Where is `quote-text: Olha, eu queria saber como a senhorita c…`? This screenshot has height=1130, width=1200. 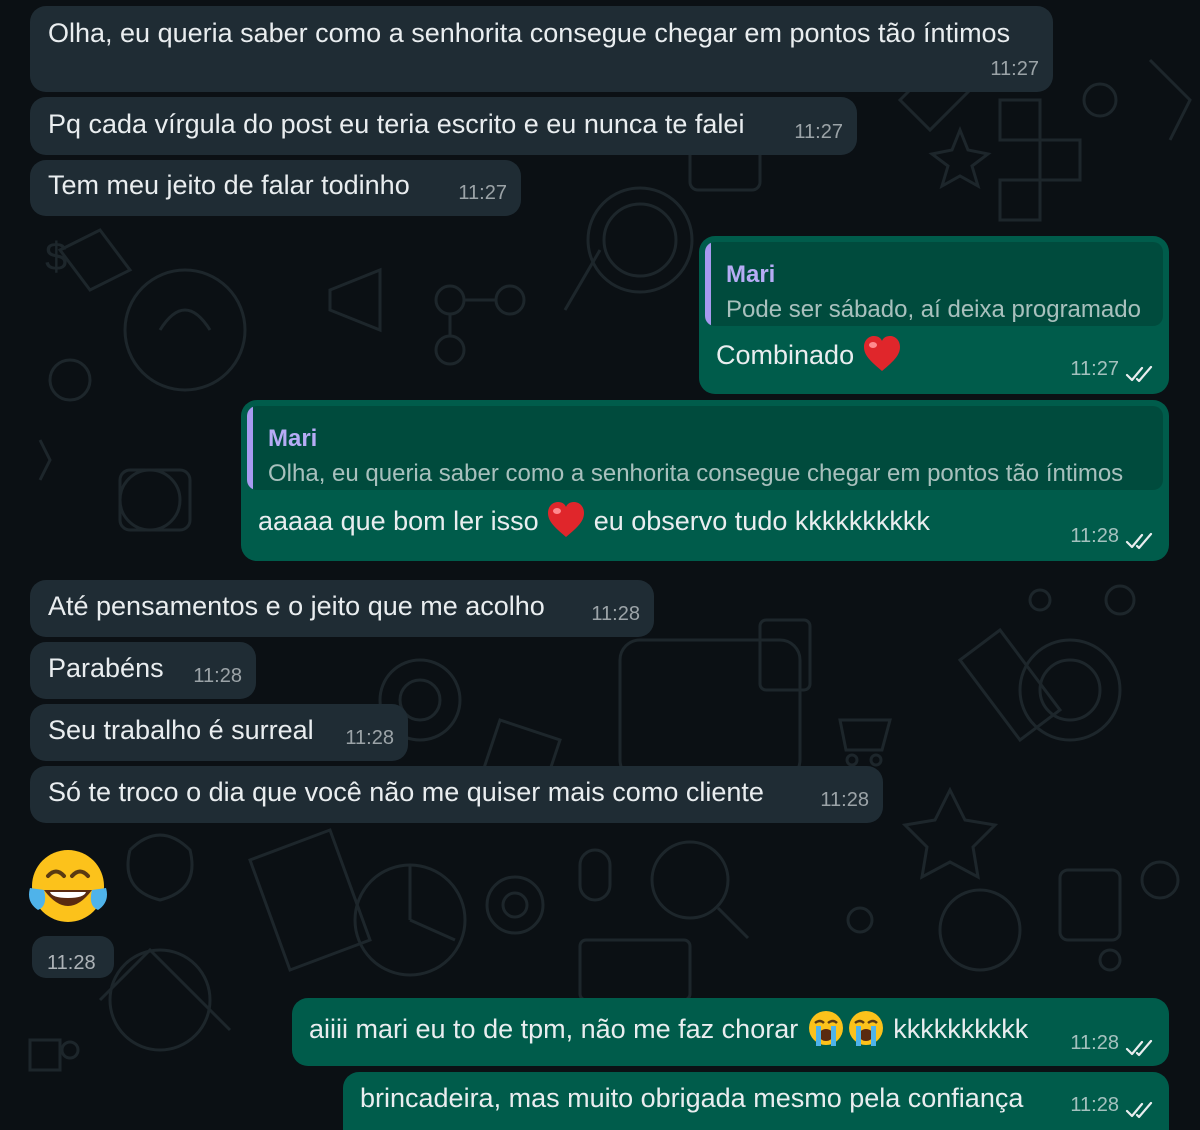 quote-text: Olha, eu queria saber como a senhorita c… is located at coordinates (696, 473).